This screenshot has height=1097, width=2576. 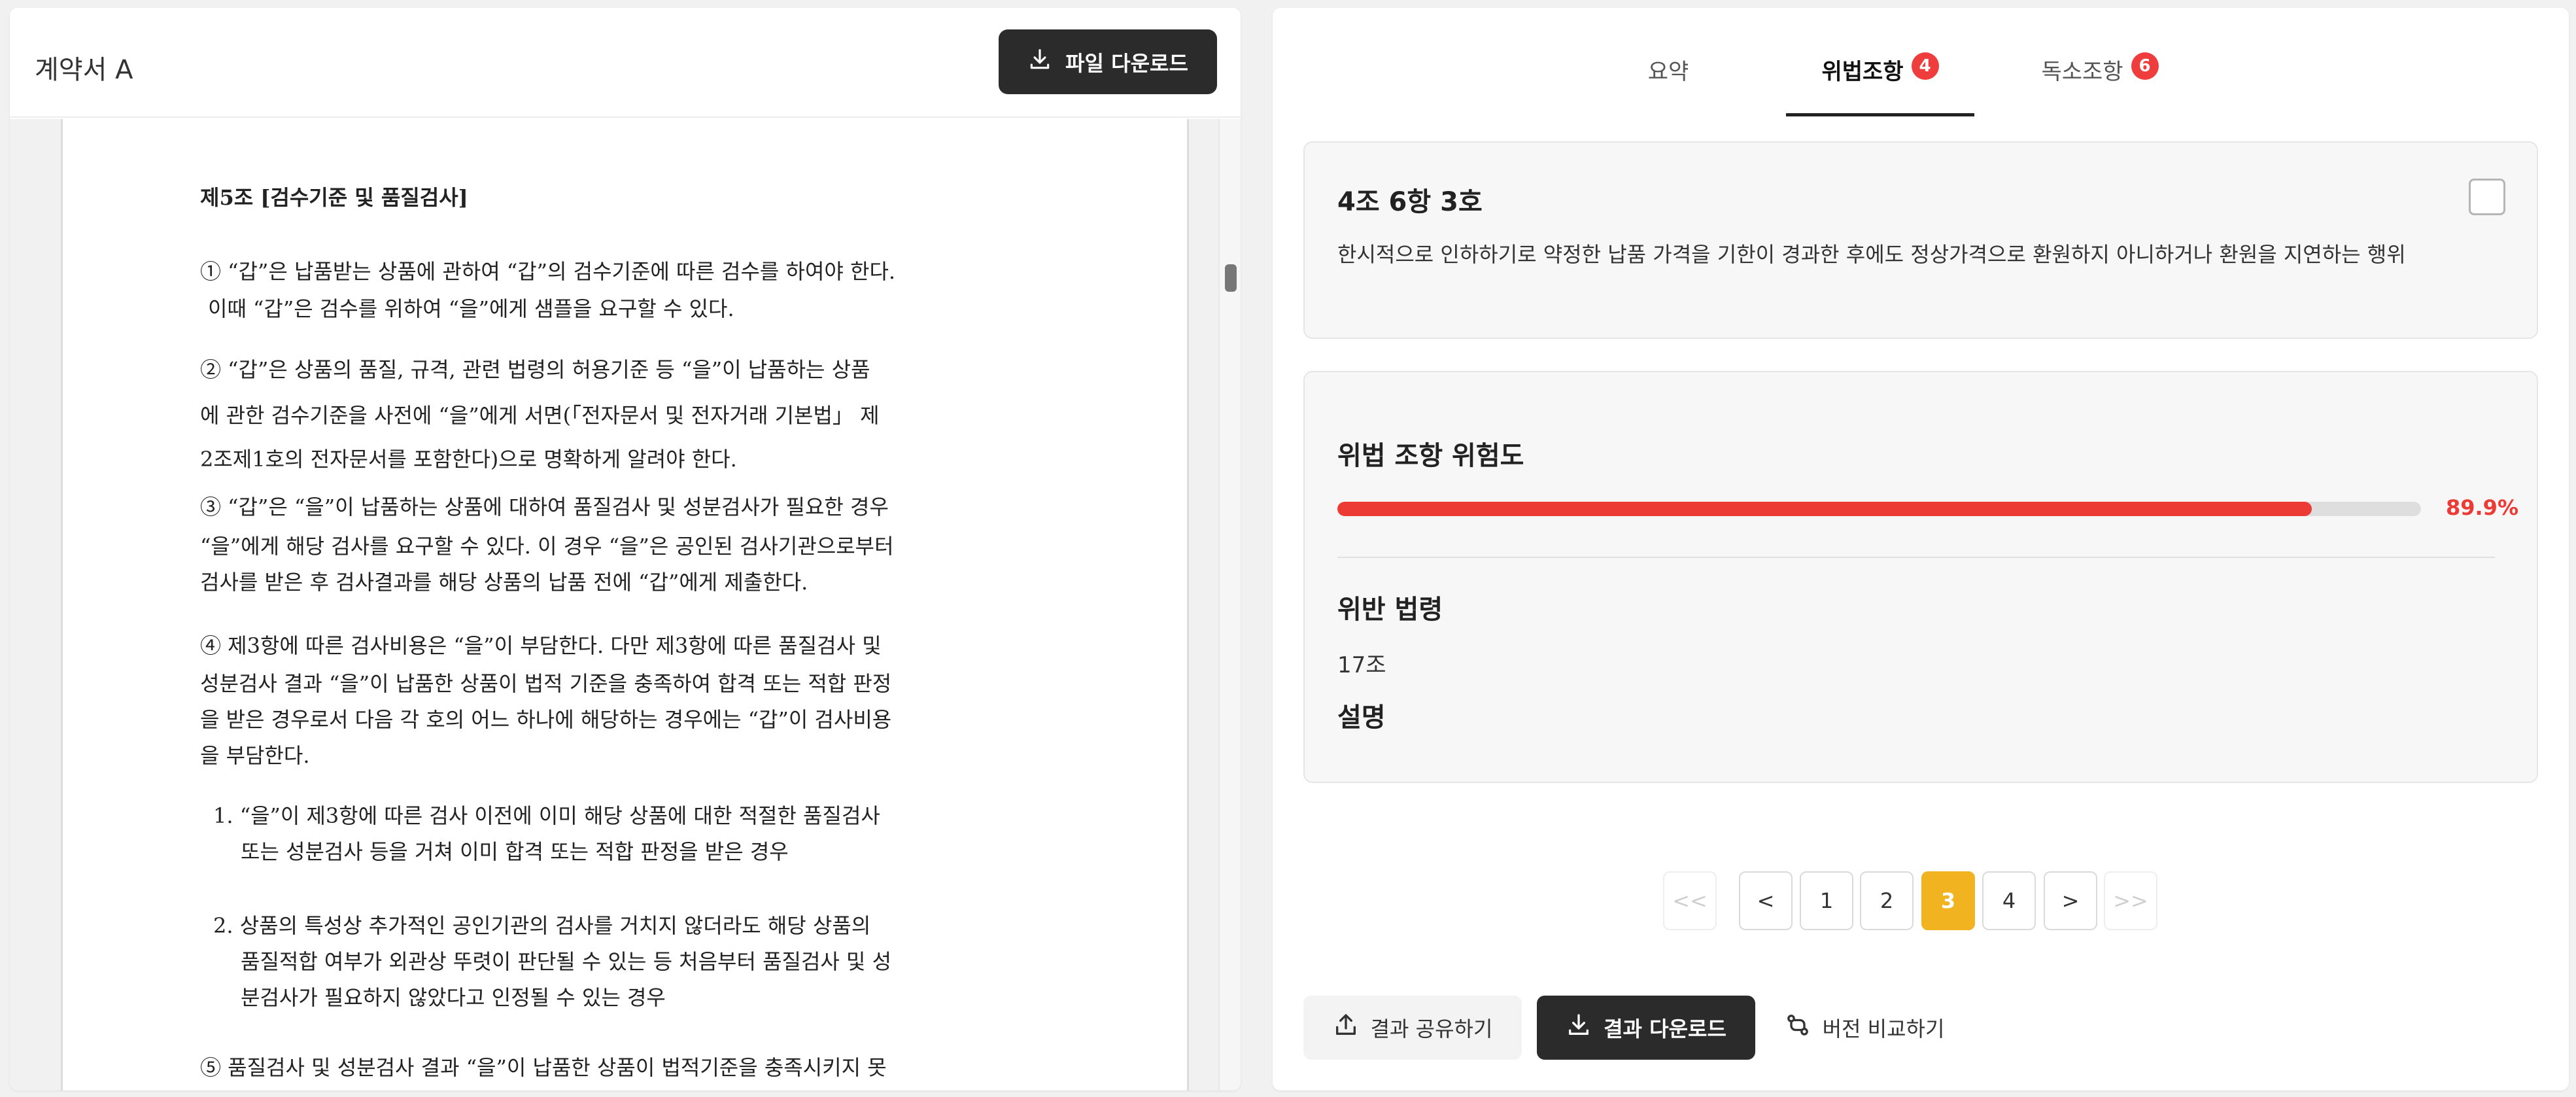 I want to click on page-first-button: <<, so click(x=1690, y=900).